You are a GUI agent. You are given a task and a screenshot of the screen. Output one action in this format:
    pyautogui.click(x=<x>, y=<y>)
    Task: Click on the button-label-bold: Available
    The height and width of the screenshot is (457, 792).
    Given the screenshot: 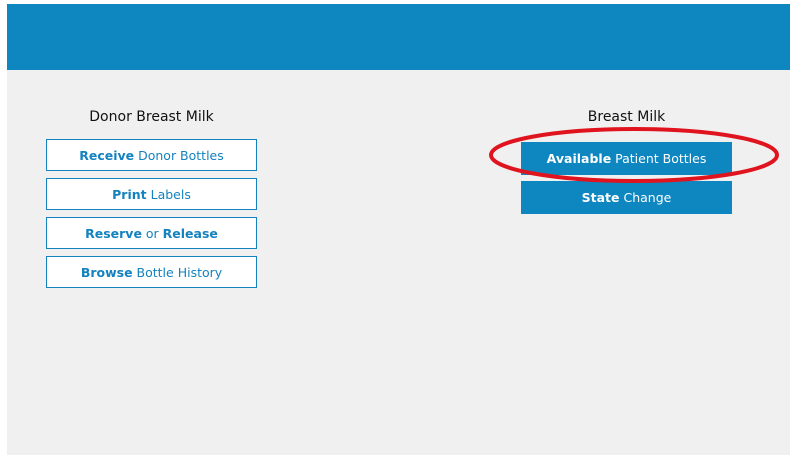 What is the action you would take?
    pyautogui.click(x=579, y=158)
    